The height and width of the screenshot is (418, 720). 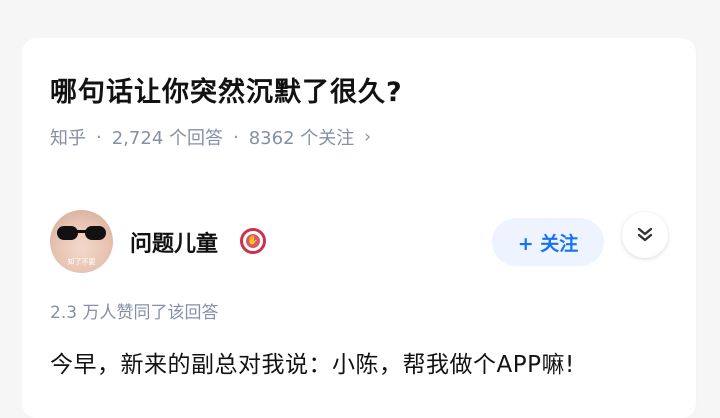 What do you see at coordinates (134, 313) in the screenshot?
I see `vote-count: 2.3 万人赞同了该回答` at bounding box center [134, 313].